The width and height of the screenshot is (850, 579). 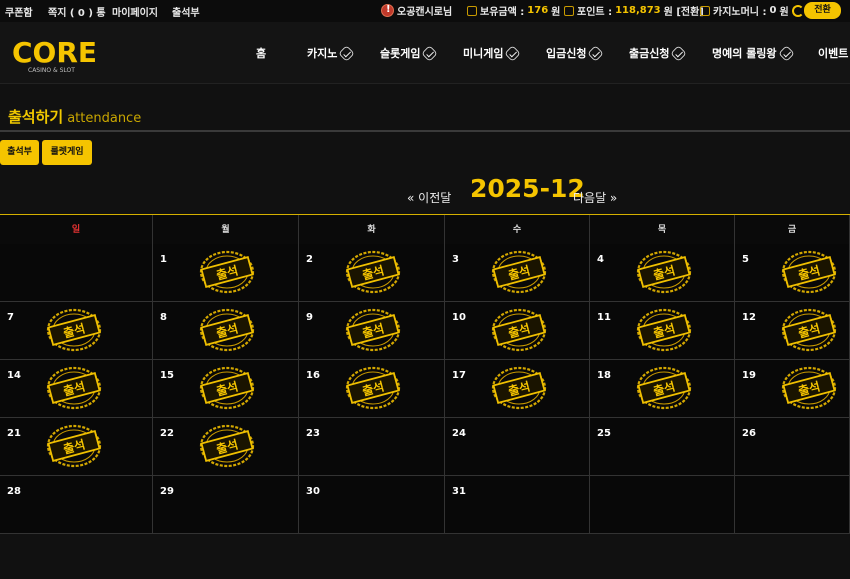 What do you see at coordinates (76, 230) in the screenshot?
I see `weekday-header: 일` at bounding box center [76, 230].